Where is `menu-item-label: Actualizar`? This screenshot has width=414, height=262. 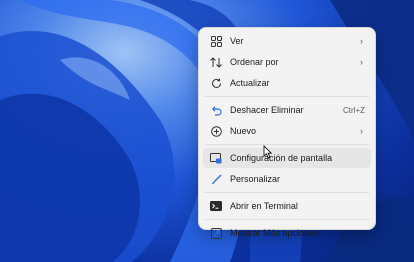 menu-item-label: Actualizar is located at coordinates (250, 83).